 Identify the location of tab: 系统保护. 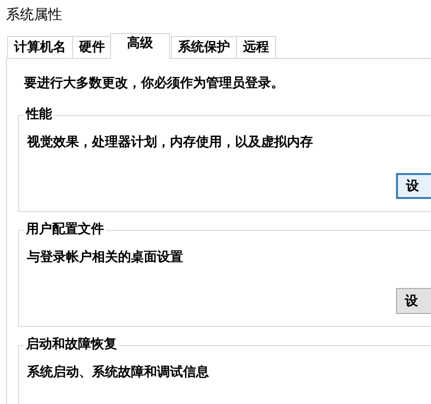
(204, 47).